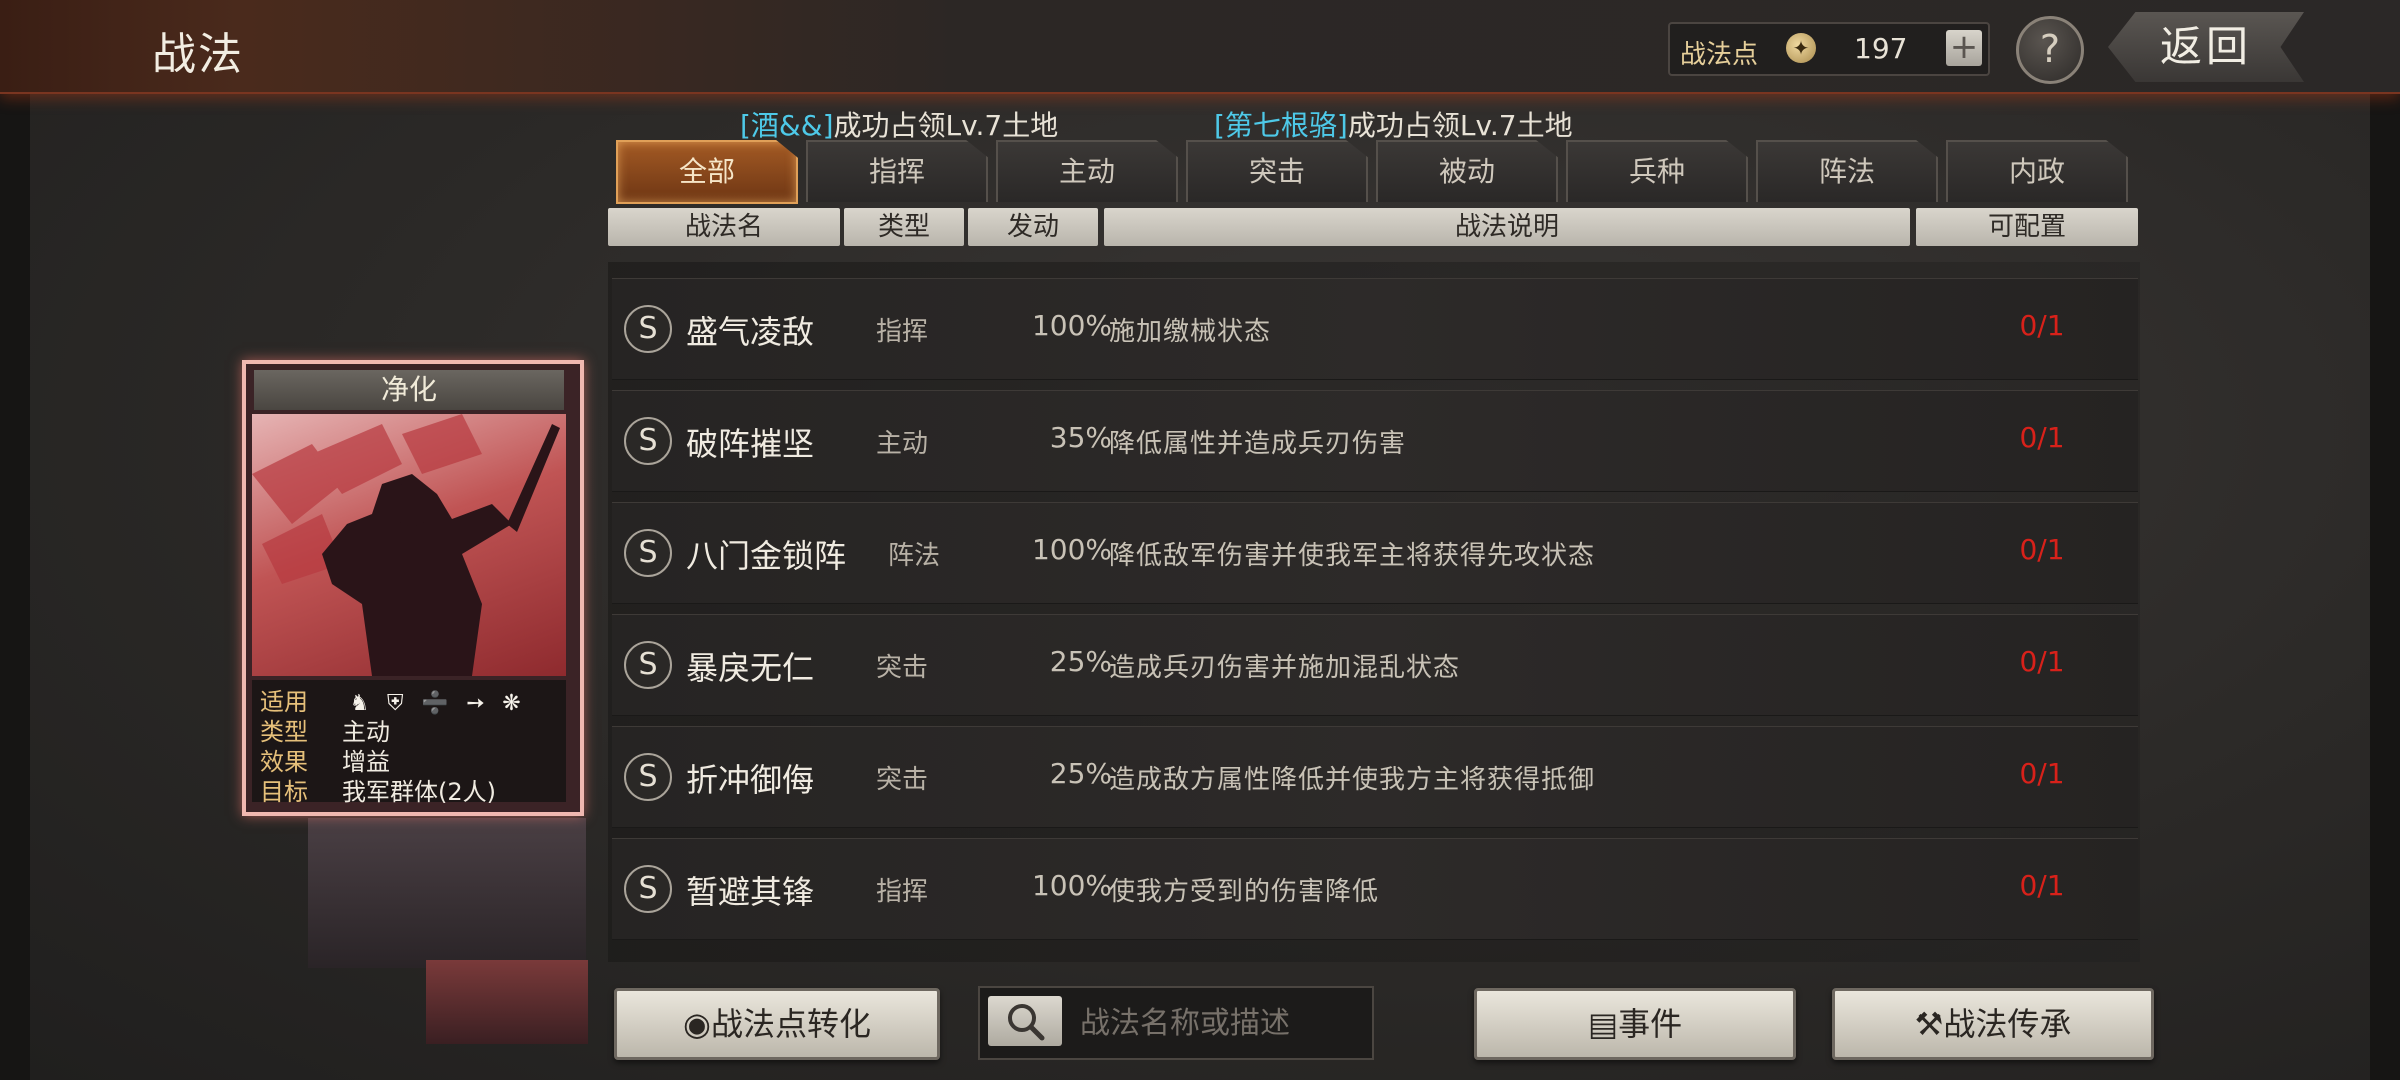 The image size is (2400, 1080). I want to click on tactic-row: S 暴戾无仁 突击 25% 造成兵刃伤害并施加混乱状态 0/1, so click(1375, 665).